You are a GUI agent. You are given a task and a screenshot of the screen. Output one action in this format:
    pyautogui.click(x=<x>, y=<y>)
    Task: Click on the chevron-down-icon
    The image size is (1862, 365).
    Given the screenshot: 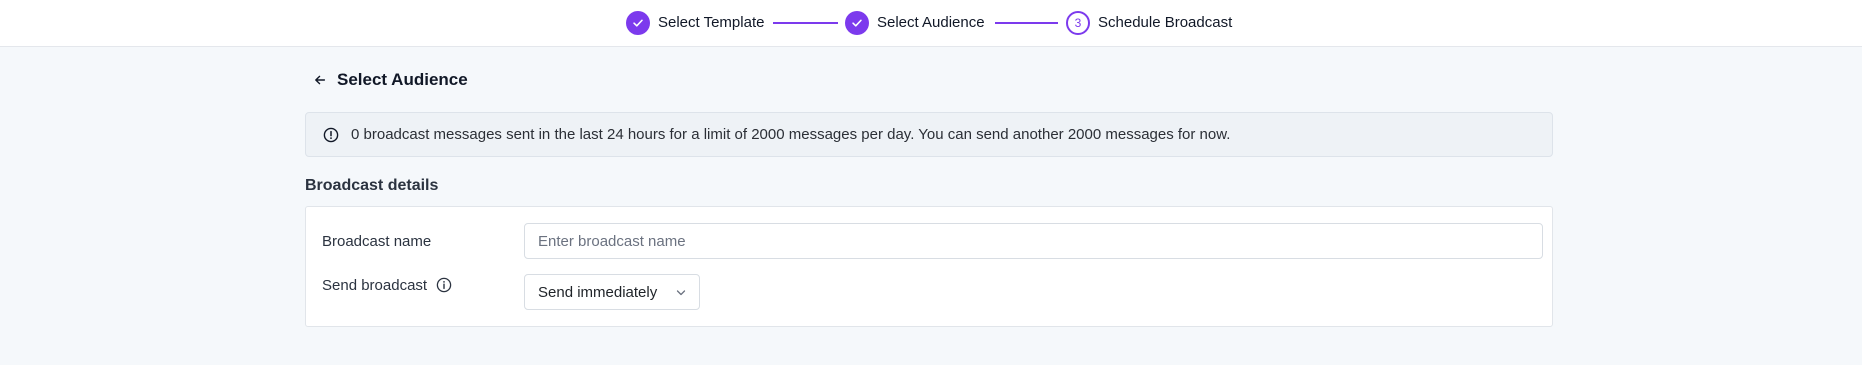 What is the action you would take?
    pyautogui.click(x=681, y=293)
    